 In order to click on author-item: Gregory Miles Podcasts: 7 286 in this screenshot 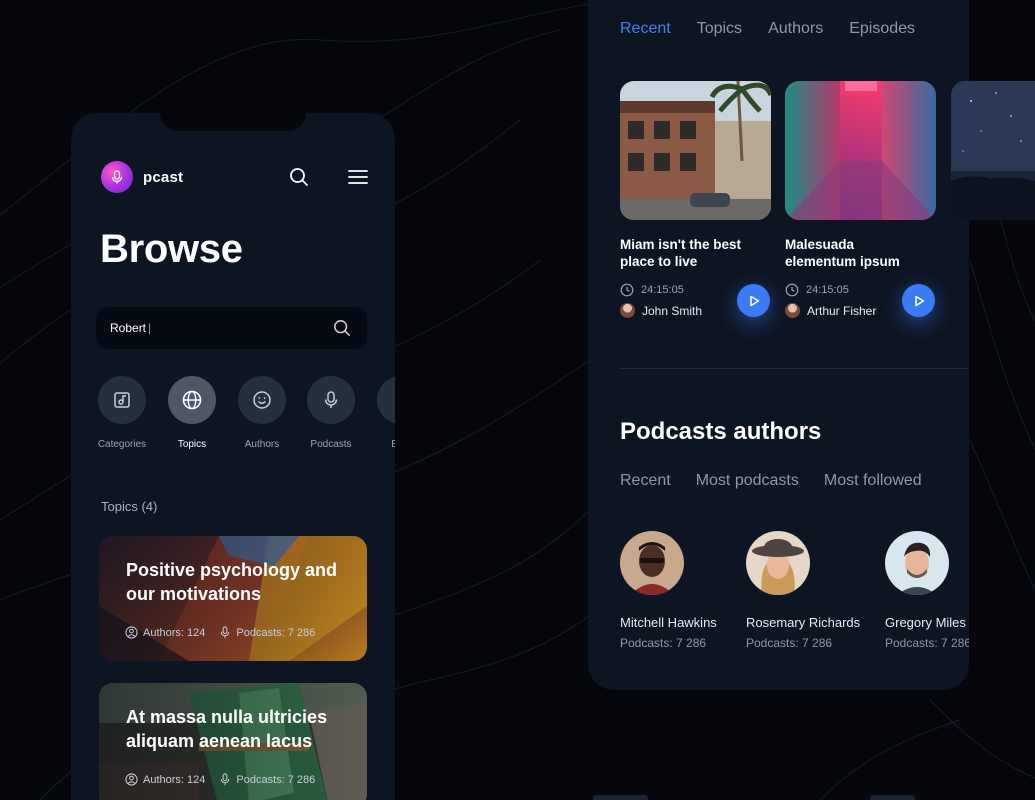, I will do `click(927, 590)`.